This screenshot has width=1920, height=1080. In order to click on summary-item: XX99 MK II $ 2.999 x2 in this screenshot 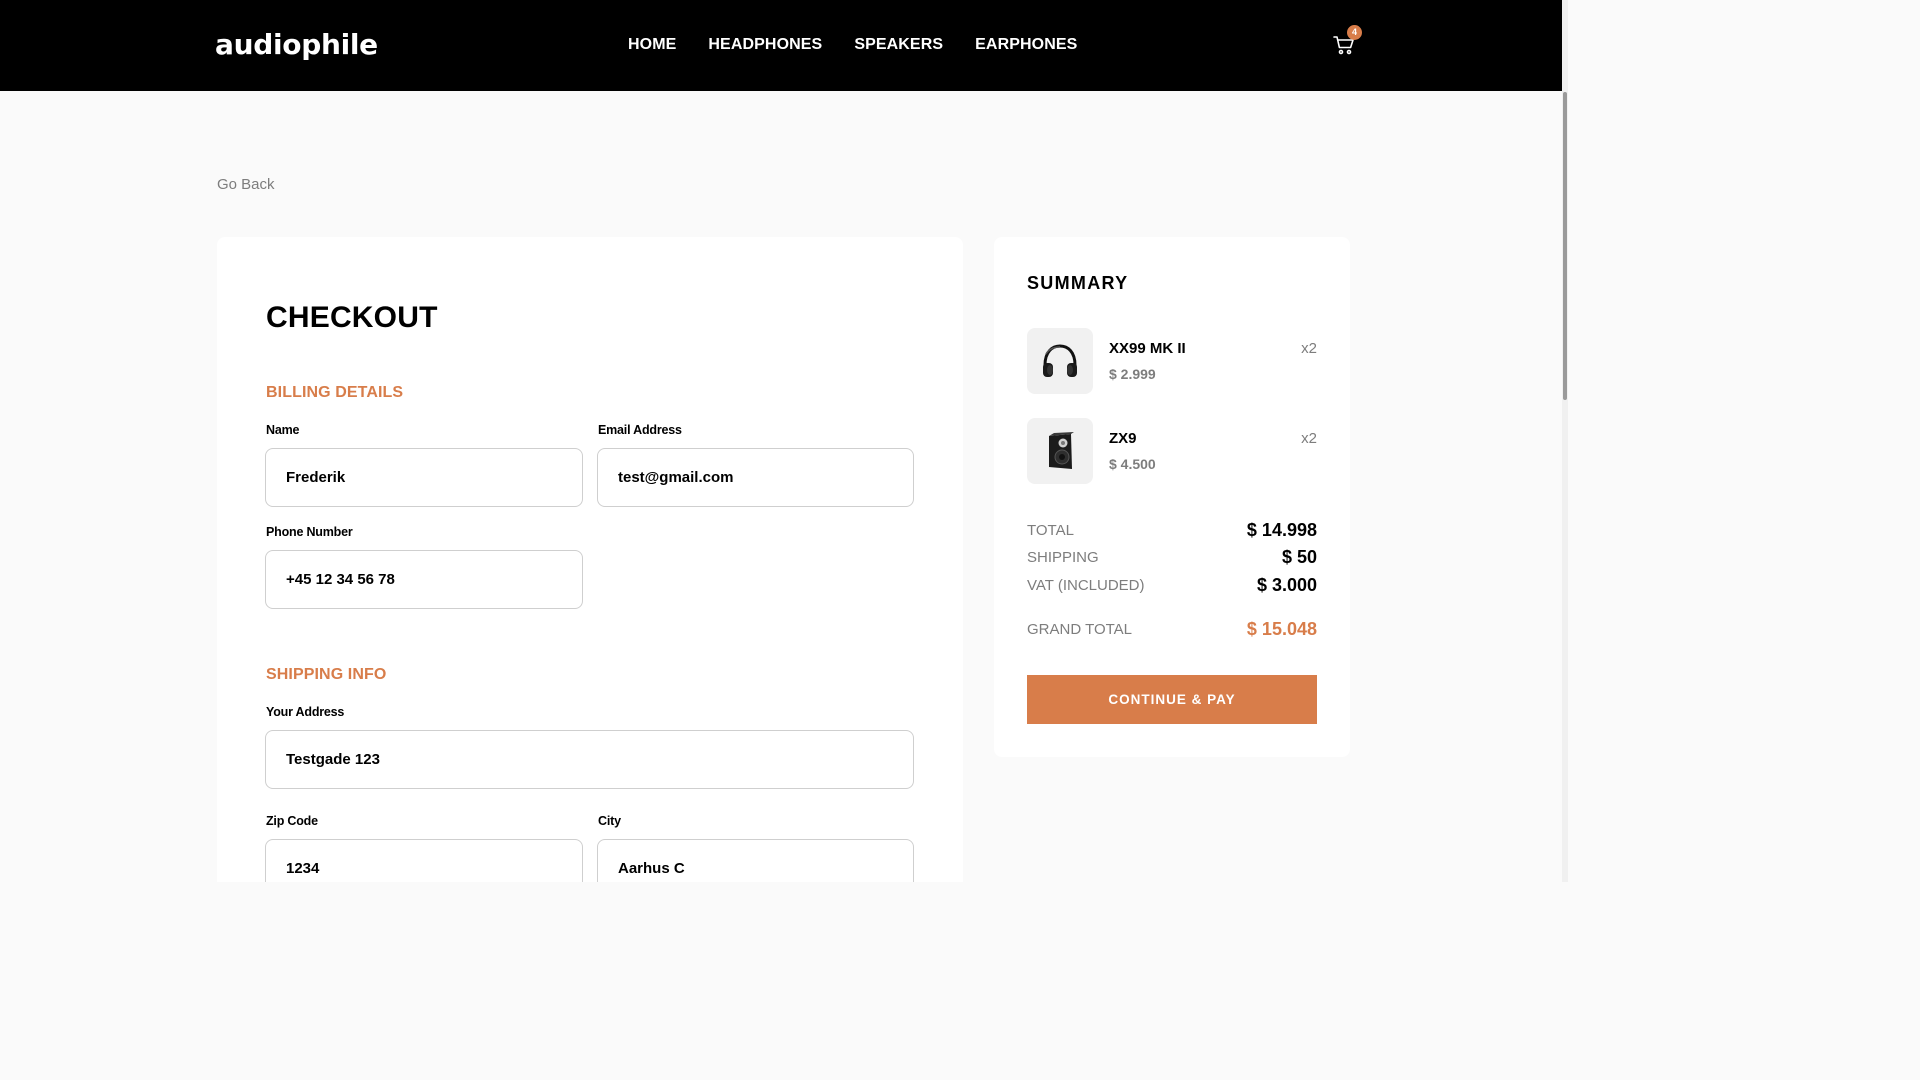, I will do `click(1172, 361)`.